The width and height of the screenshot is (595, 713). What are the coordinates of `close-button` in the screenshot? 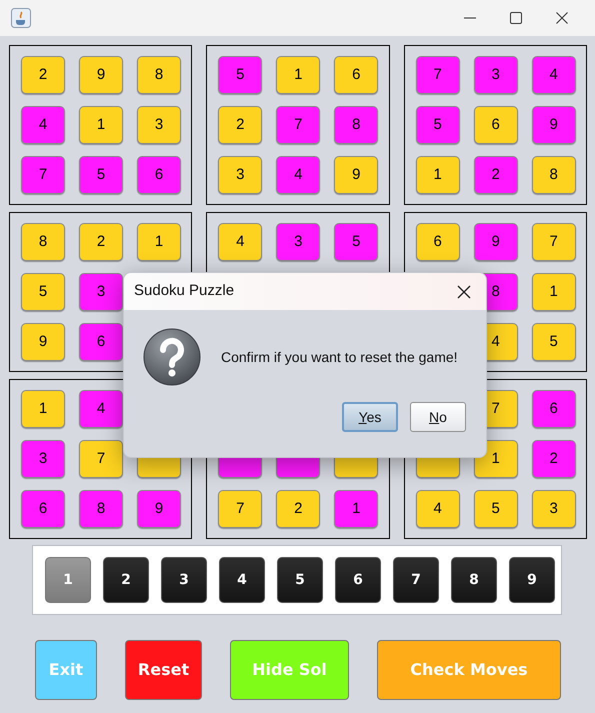 It's located at (464, 292).